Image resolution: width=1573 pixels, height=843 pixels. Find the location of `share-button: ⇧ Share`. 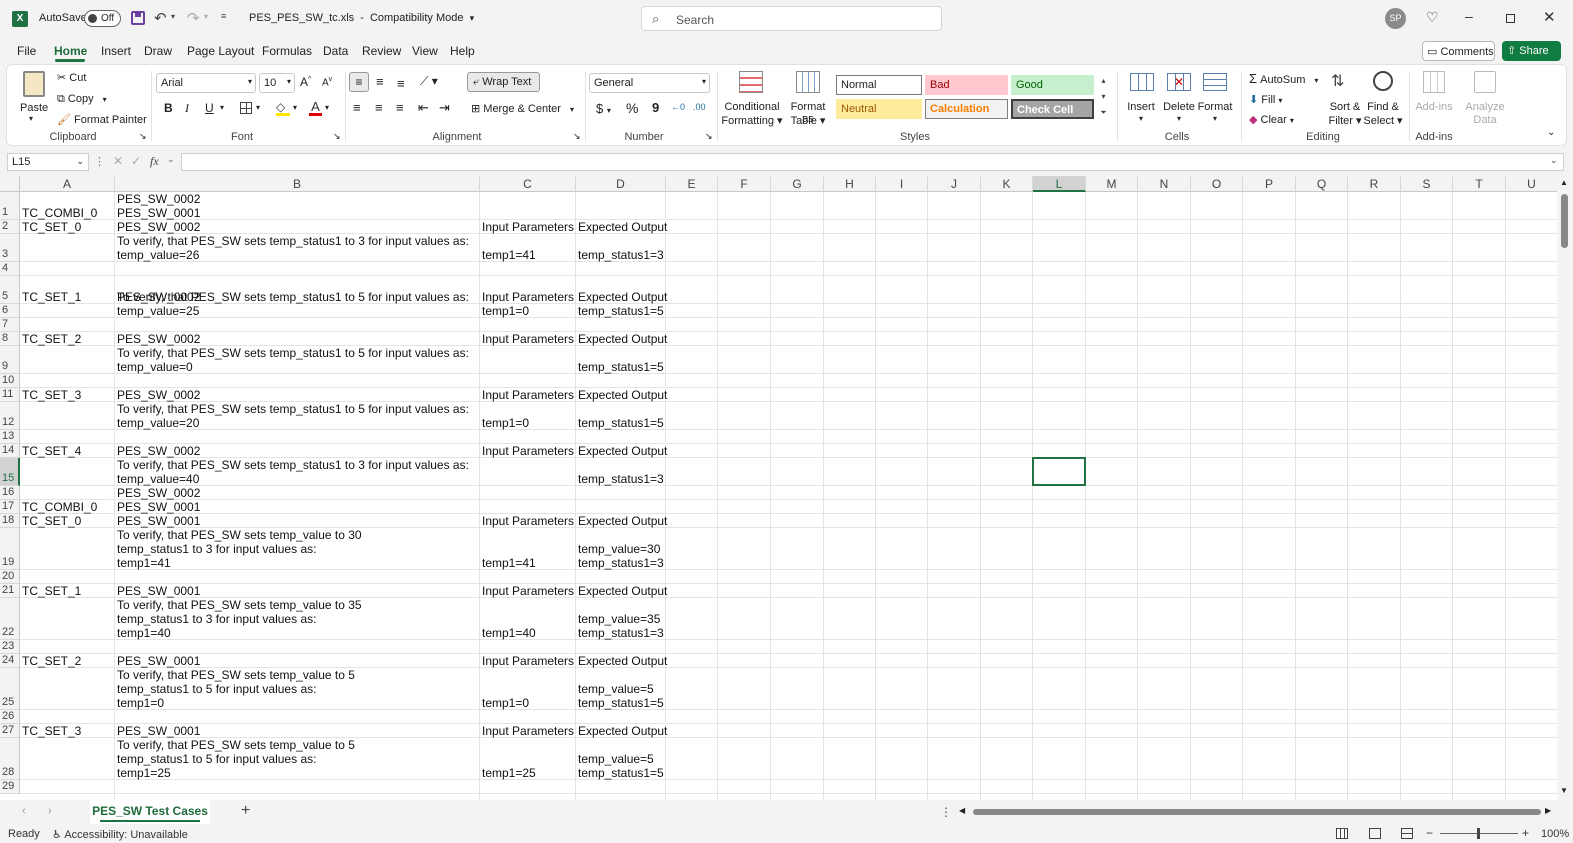

share-button: ⇧ Share is located at coordinates (1531, 51).